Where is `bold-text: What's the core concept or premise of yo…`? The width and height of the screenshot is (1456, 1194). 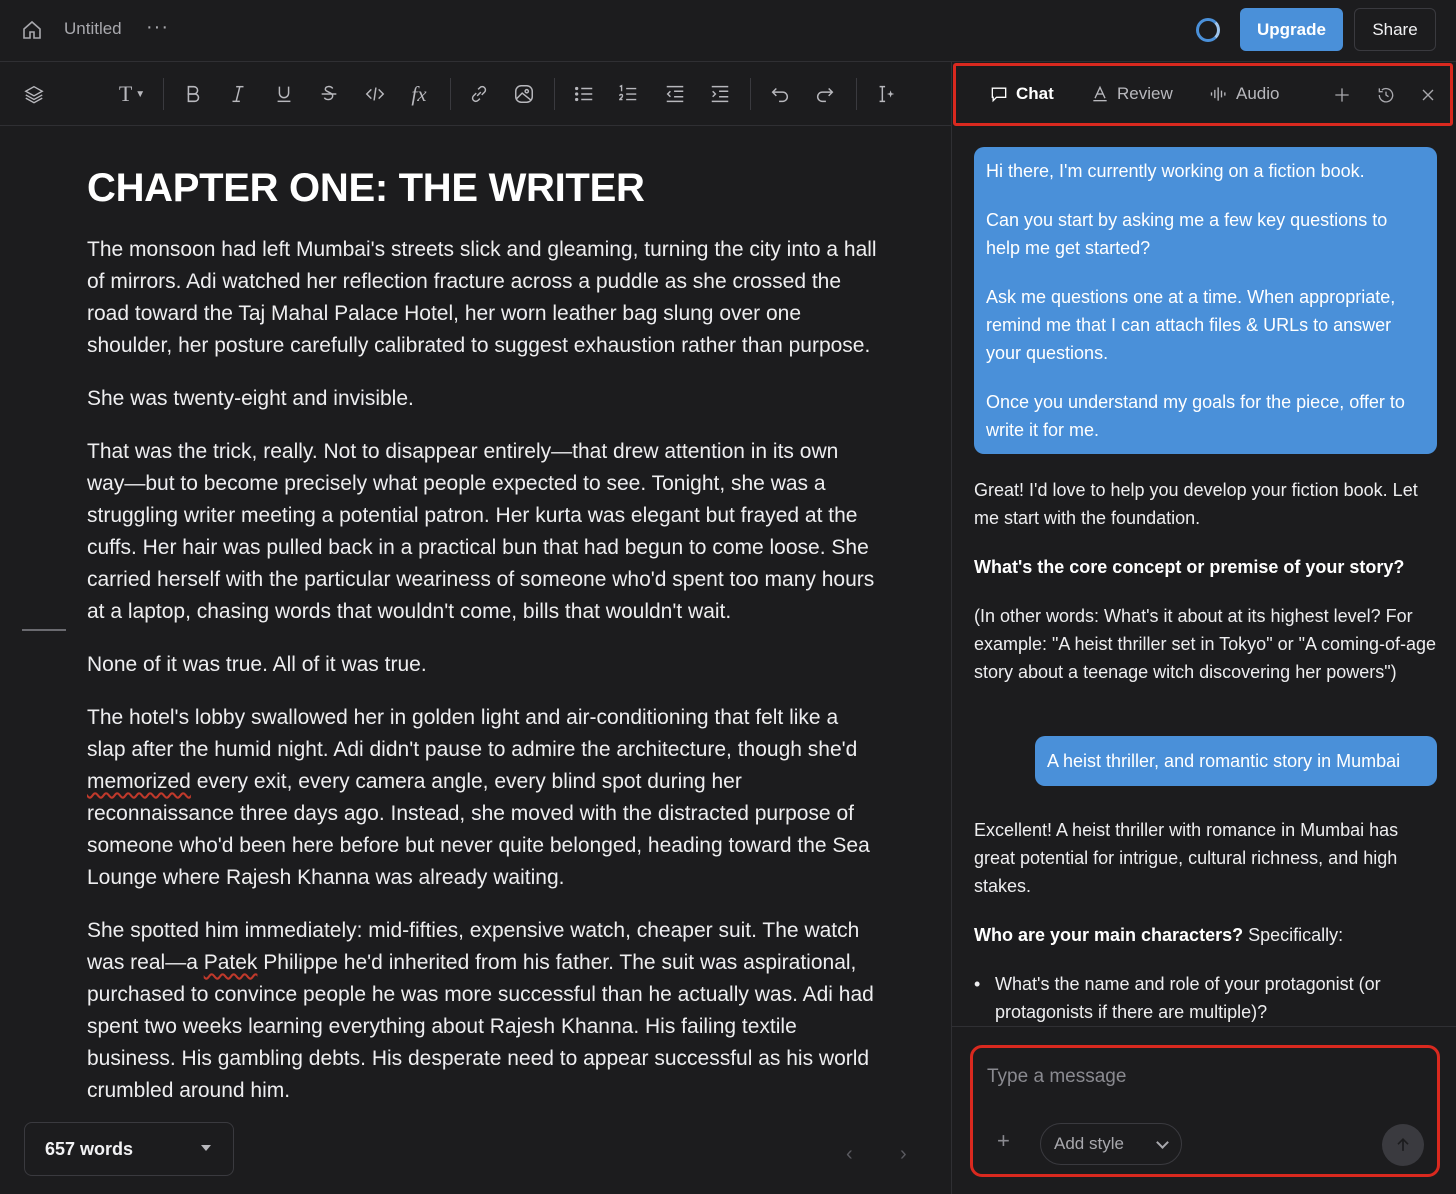 bold-text: What's the core concept or premise of yo… is located at coordinates (1189, 567).